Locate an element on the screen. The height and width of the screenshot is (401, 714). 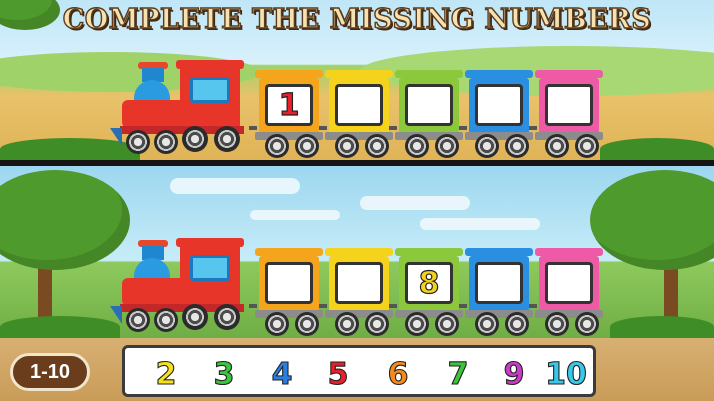
number-tile-10: 10 is located at coordinates (566, 374).